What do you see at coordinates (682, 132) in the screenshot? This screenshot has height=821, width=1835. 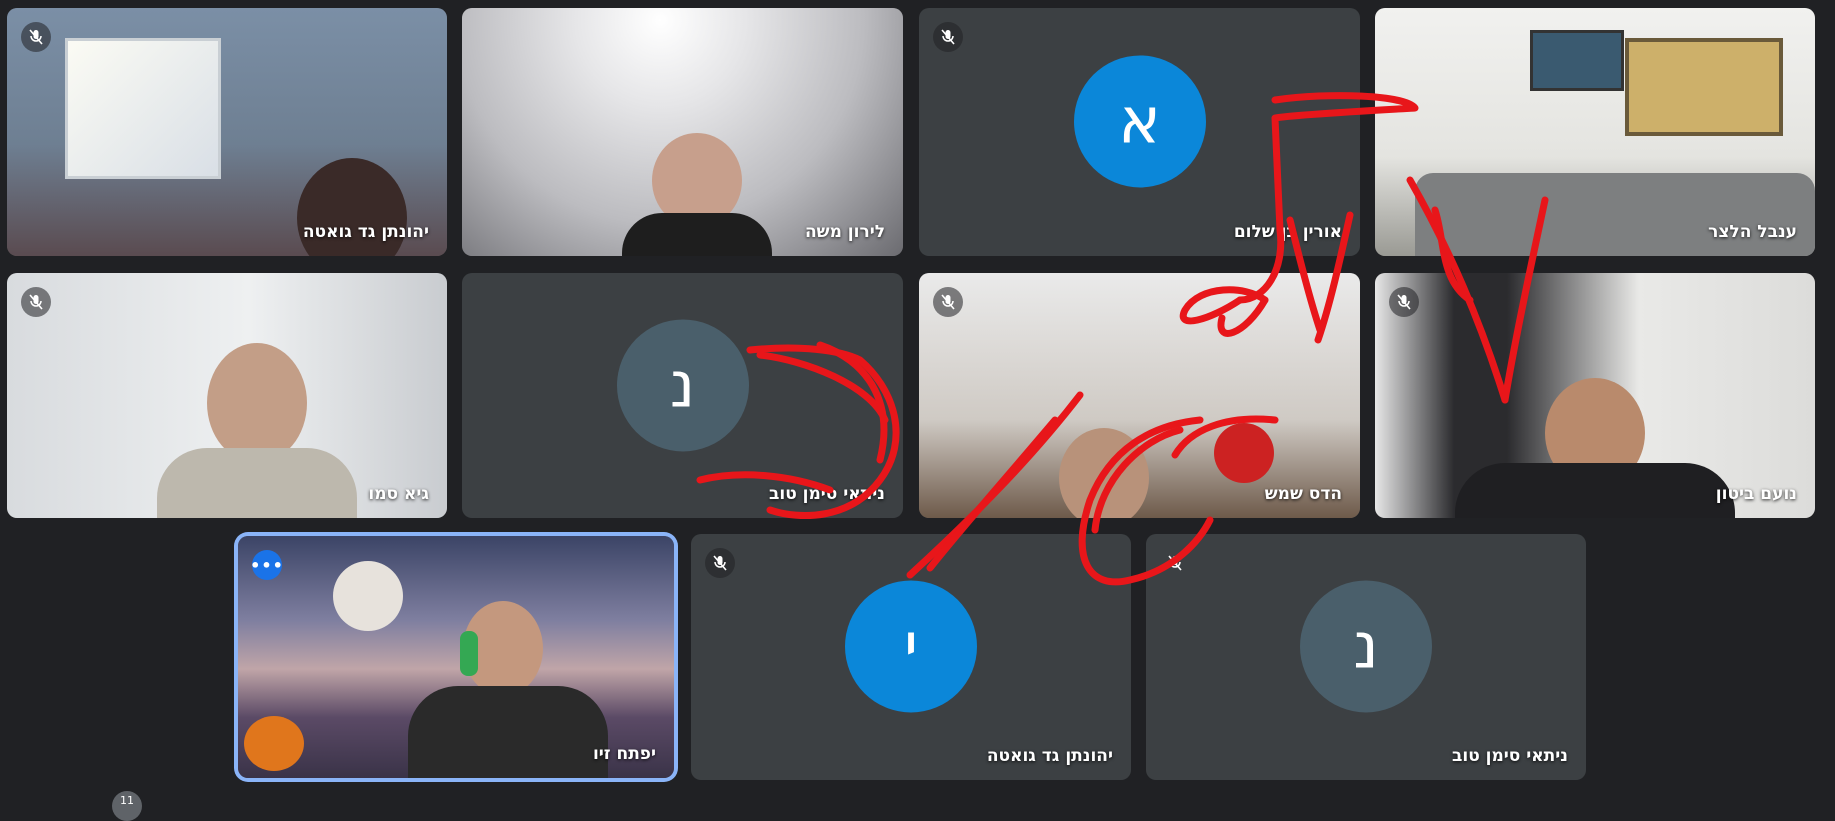 I see `participant-tile-2: לירון משה` at bounding box center [682, 132].